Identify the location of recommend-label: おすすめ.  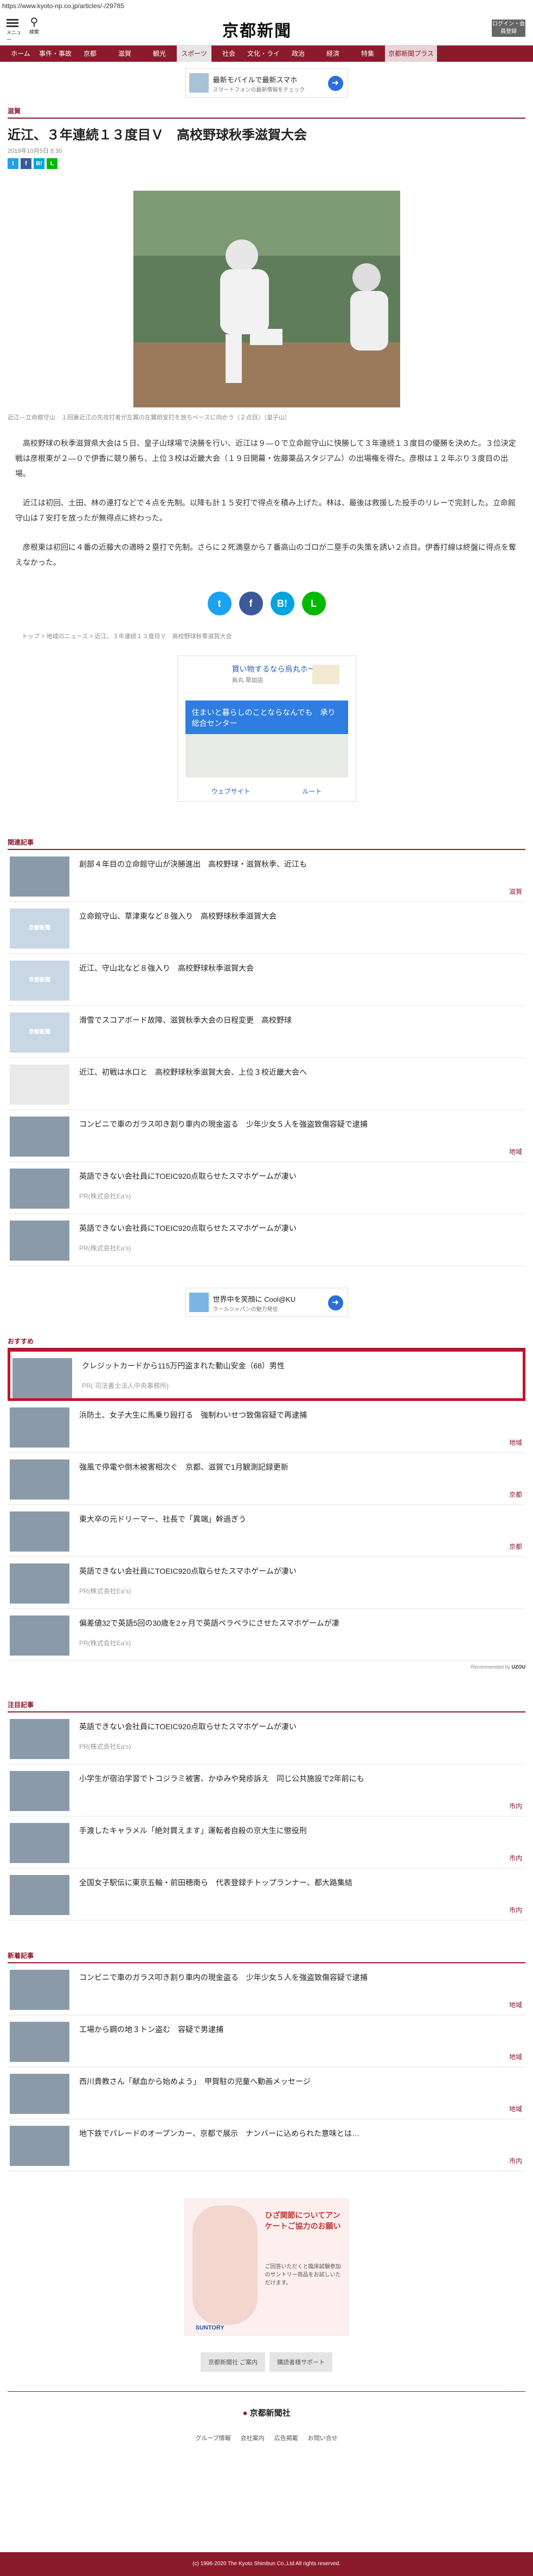
(266, 1341).